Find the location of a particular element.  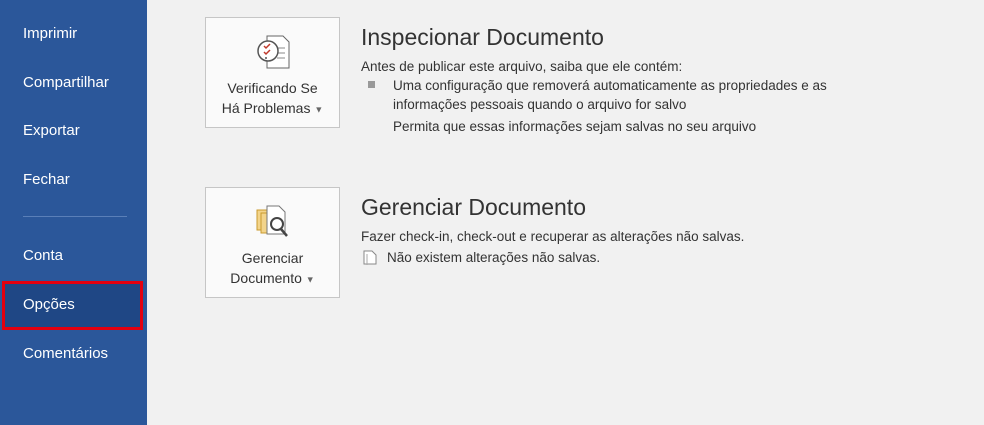

inspect-title: Inspecionar Documento is located at coordinates (482, 37).